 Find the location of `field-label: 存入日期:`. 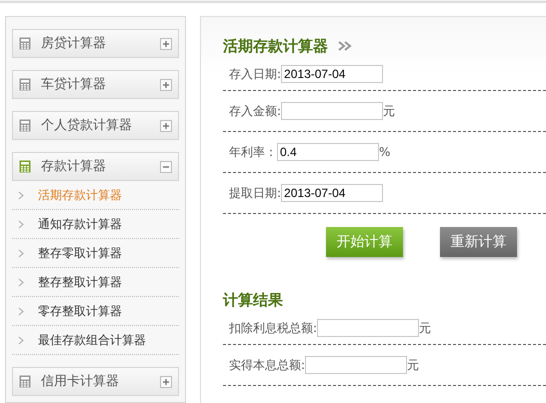

field-label: 存入日期: is located at coordinates (255, 74).